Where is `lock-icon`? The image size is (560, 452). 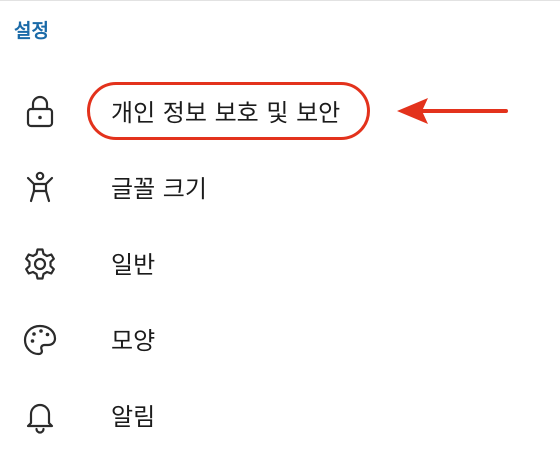 lock-icon is located at coordinates (40, 112).